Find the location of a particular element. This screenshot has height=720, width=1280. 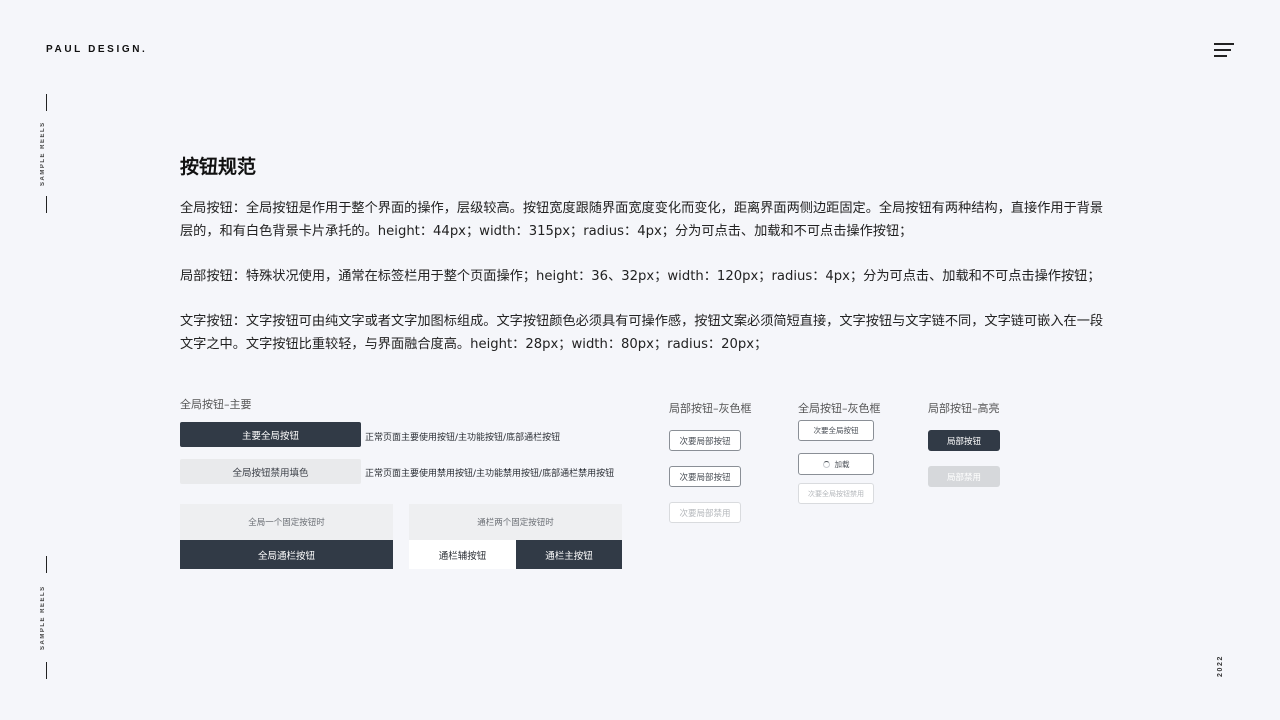

bar-primary-button: 通栏主按钮 is located at coordinates (569, 554).